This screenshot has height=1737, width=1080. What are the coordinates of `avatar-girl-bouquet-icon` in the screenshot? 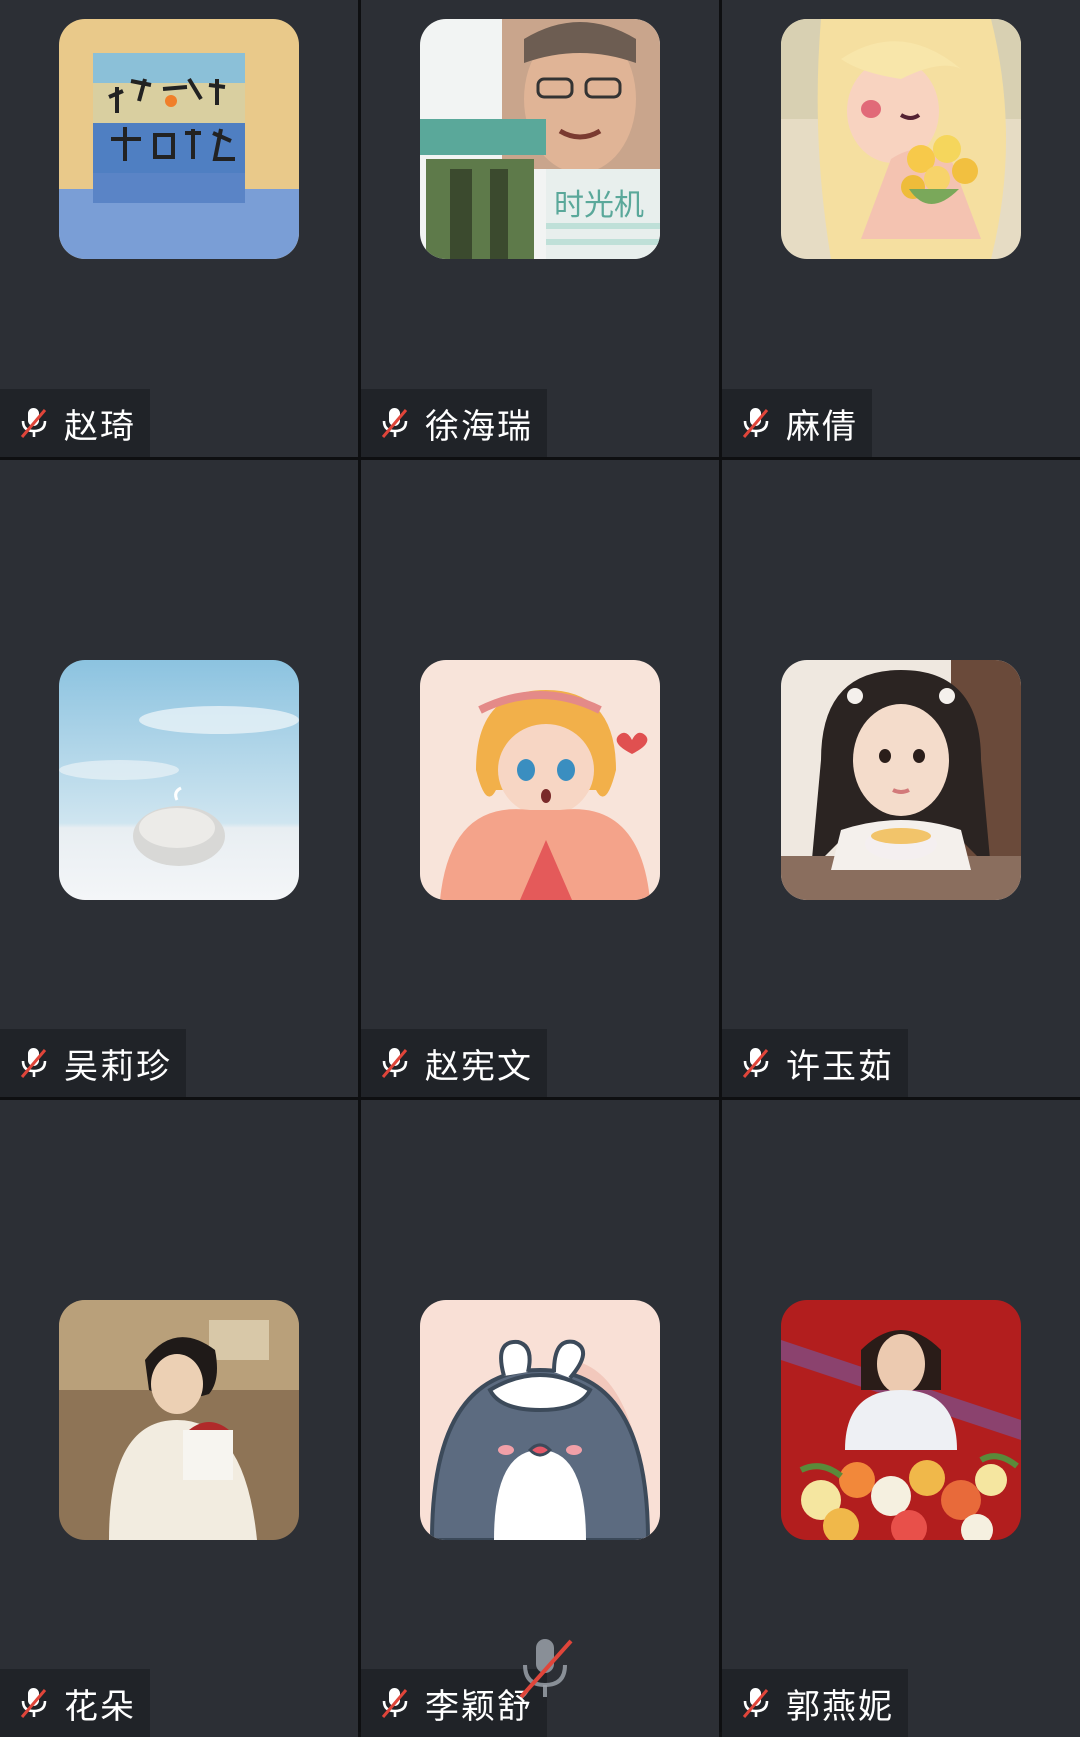 It's located at (901, 1420).